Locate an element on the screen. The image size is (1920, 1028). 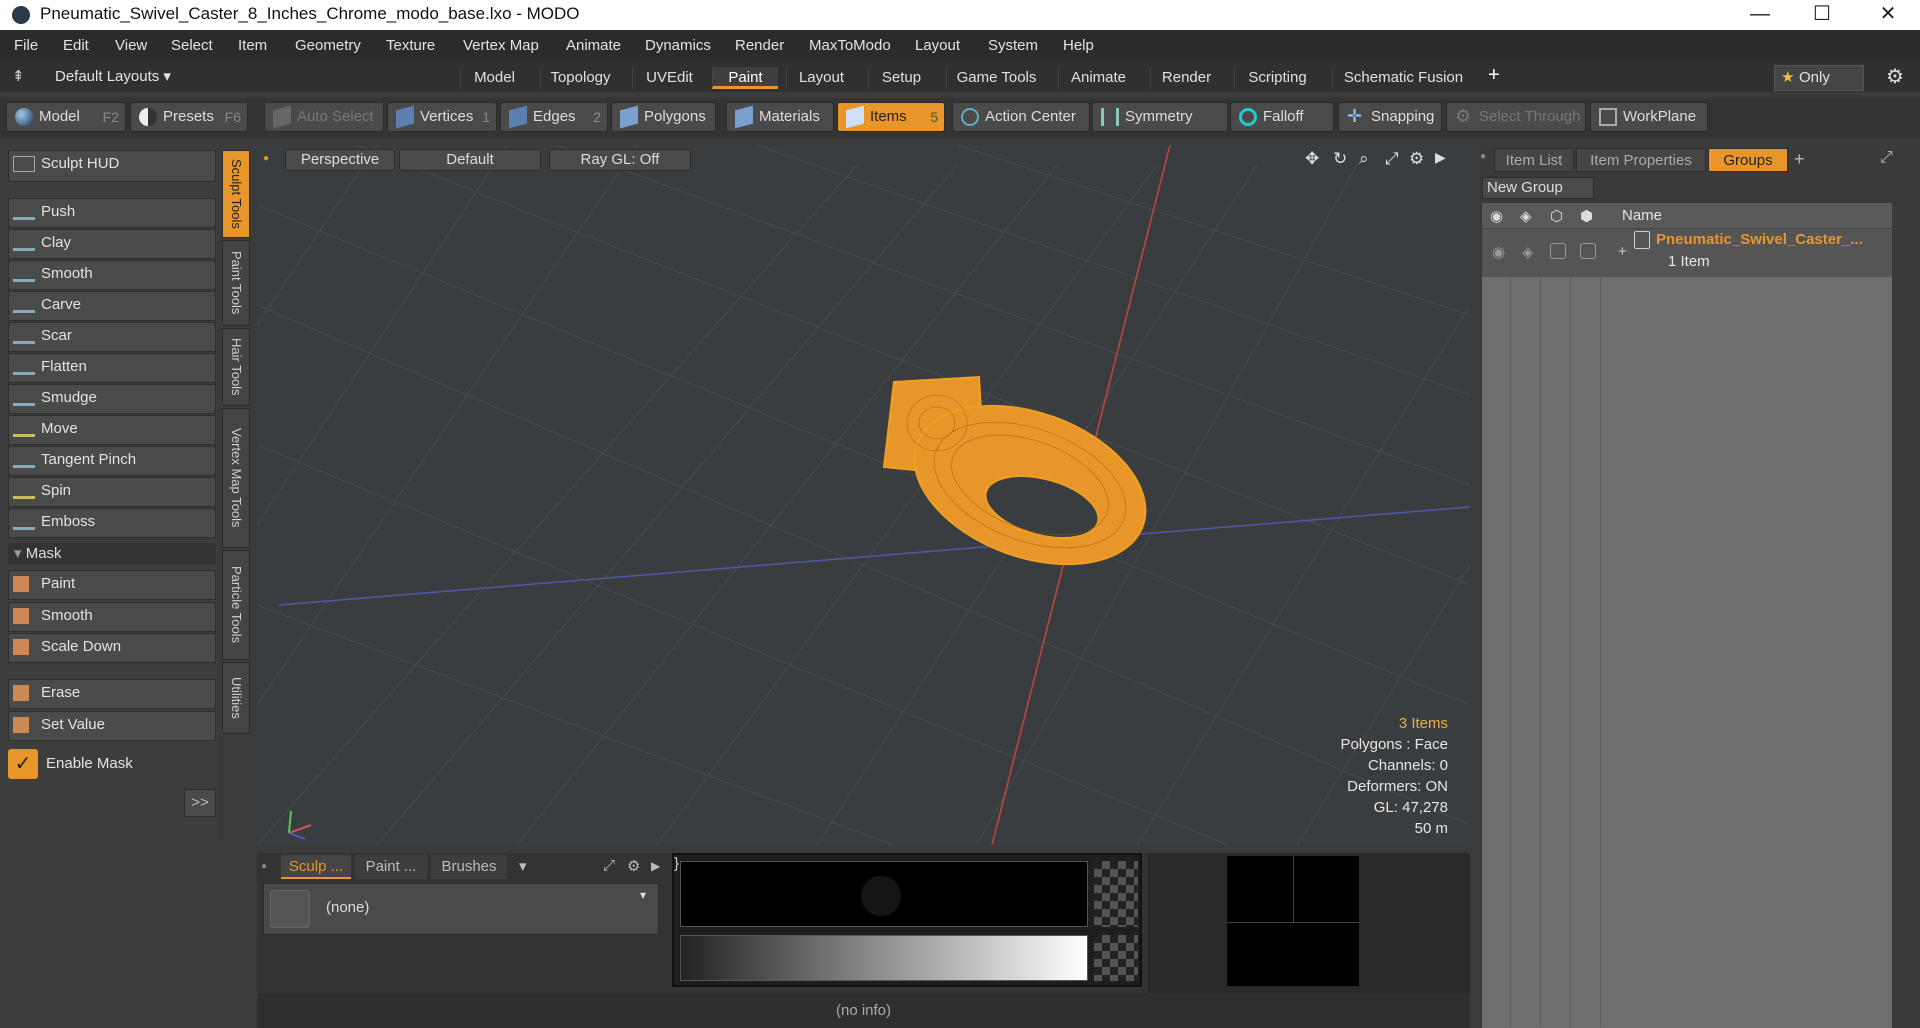
vtab-utilities: Utilities is located at coordinates (236, 698).